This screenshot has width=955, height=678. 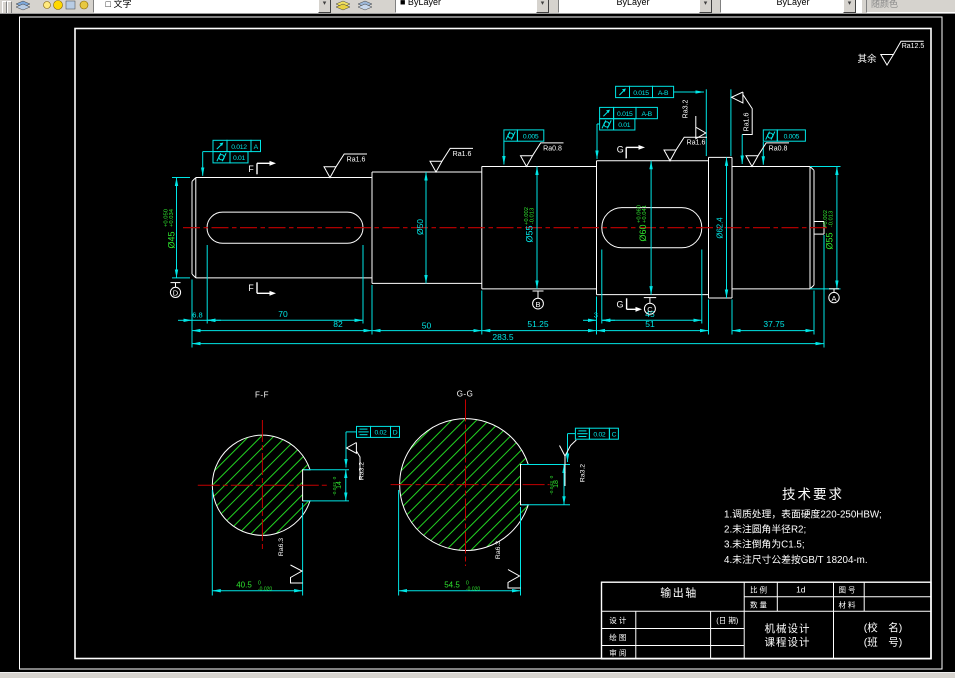 I want to click on svg-text: 图 号, so click(x=846, y=590).